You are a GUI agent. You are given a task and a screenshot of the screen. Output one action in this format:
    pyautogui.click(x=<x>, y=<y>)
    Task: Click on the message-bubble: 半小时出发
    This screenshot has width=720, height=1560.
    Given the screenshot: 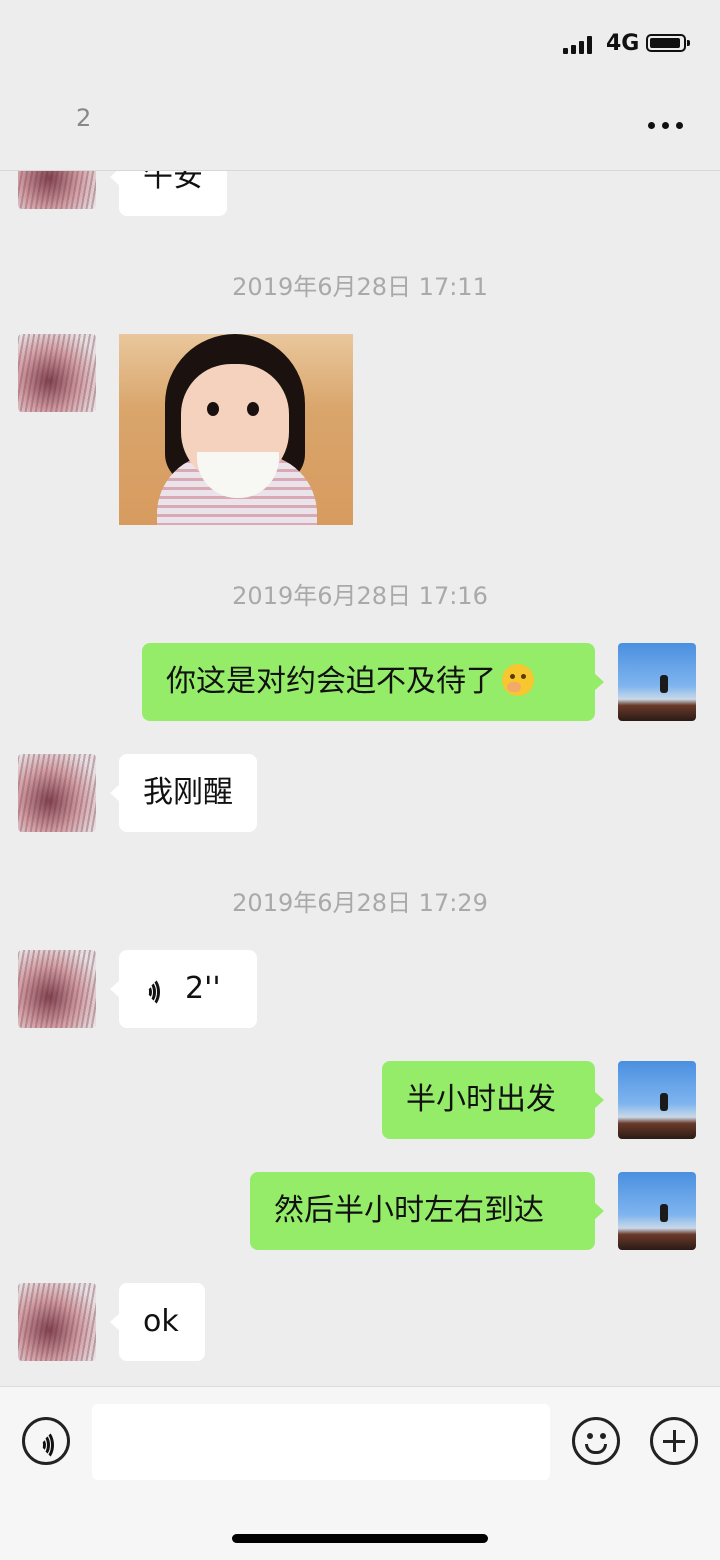 What is the action you would take?
    pyautogui.click(x=493, y=1100)
    